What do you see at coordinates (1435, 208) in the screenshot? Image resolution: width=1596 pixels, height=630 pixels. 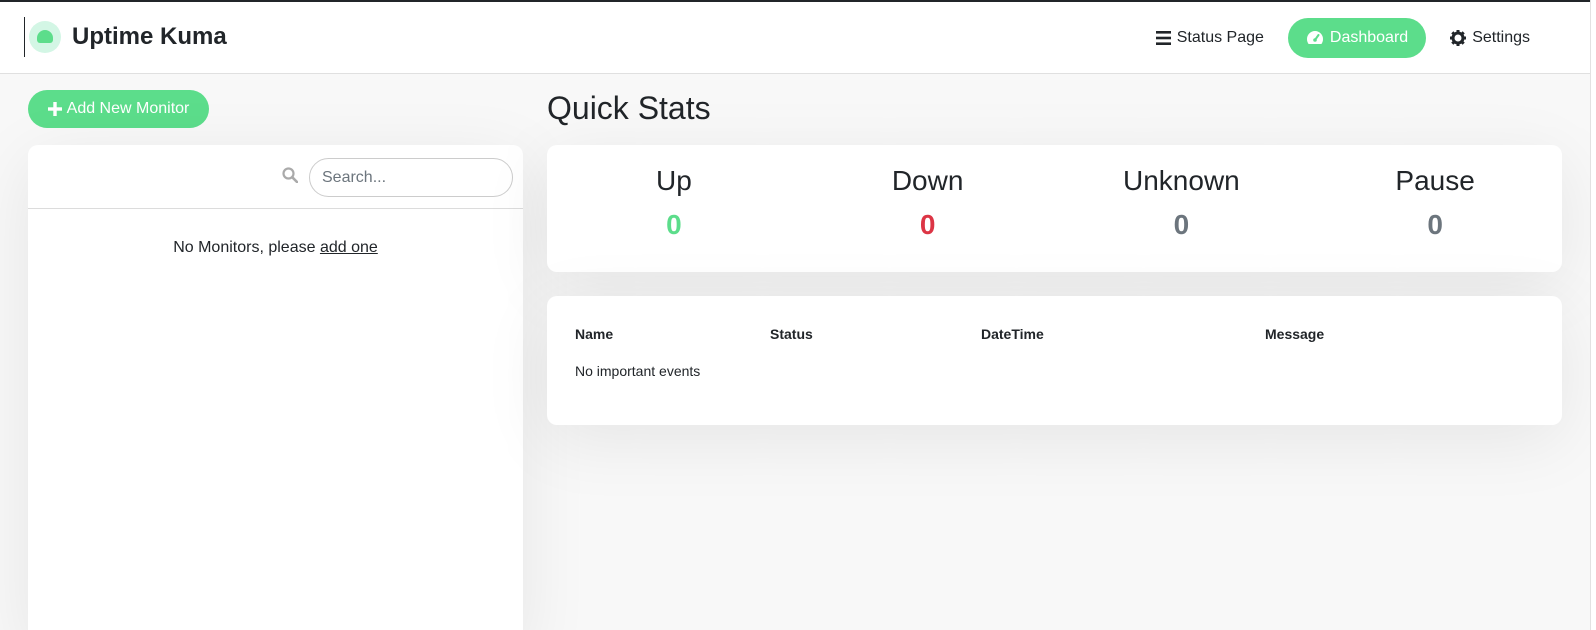 I see `stat-pause: Pause 0` at bounding box center [1435, 208].